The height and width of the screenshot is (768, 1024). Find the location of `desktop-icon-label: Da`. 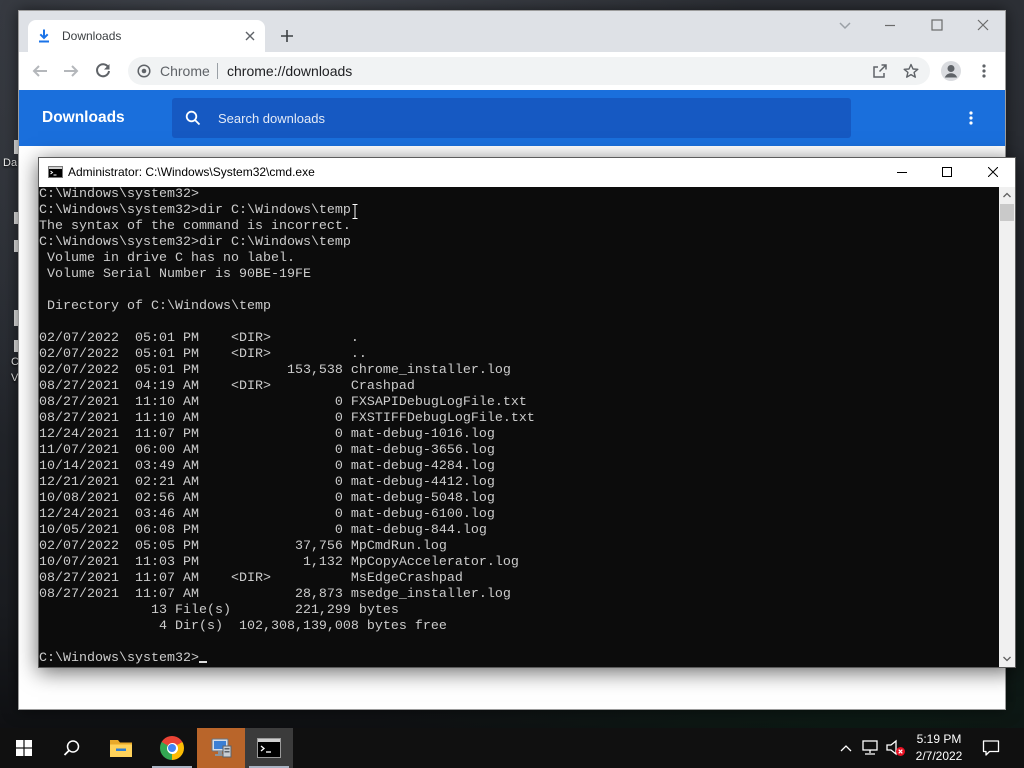

desktop-icon-label: Da is located at coordinates (10, 163).